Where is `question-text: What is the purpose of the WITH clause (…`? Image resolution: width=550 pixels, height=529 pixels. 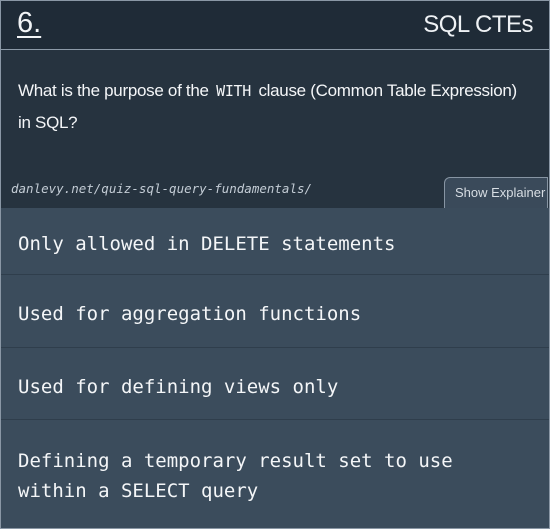
question-text: What is the purpose of the WITH clause (… is located at coordinates (268, 106).